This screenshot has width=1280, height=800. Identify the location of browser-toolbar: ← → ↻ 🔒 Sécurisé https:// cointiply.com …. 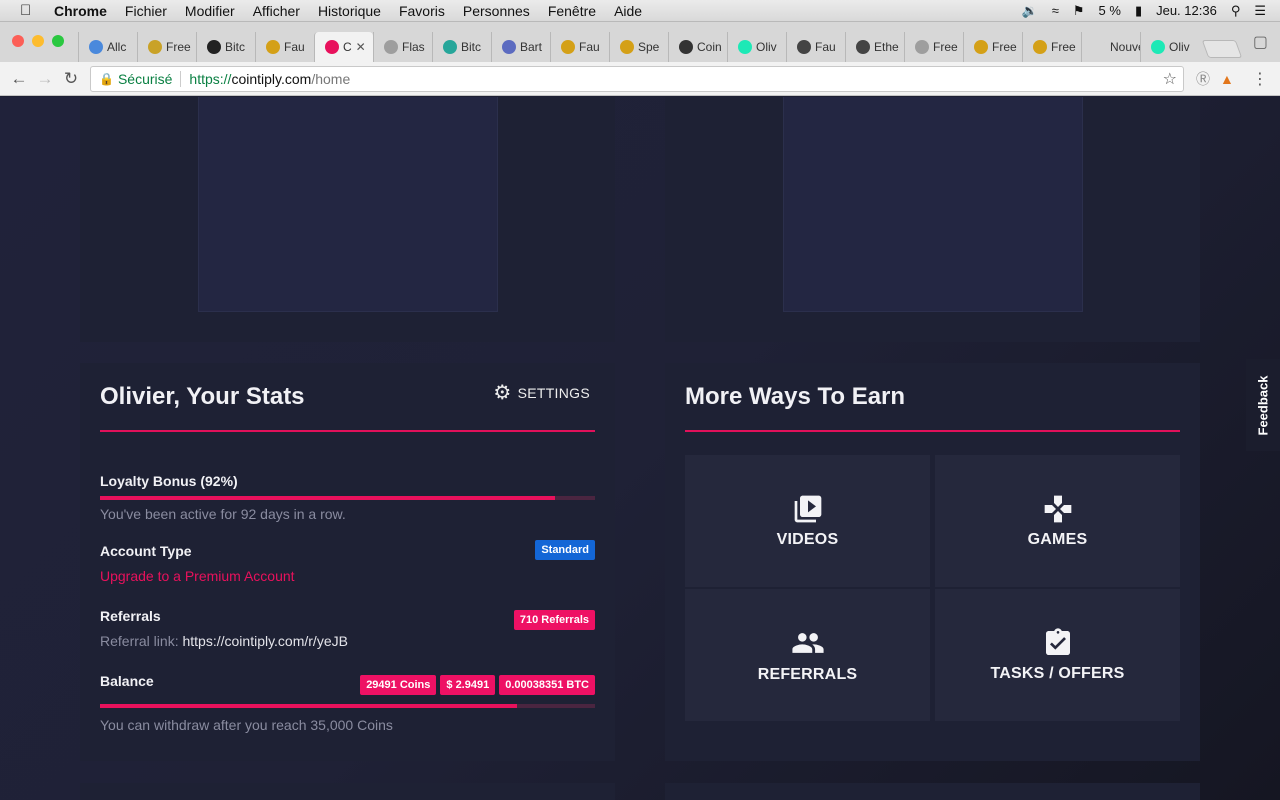
(640, 79).